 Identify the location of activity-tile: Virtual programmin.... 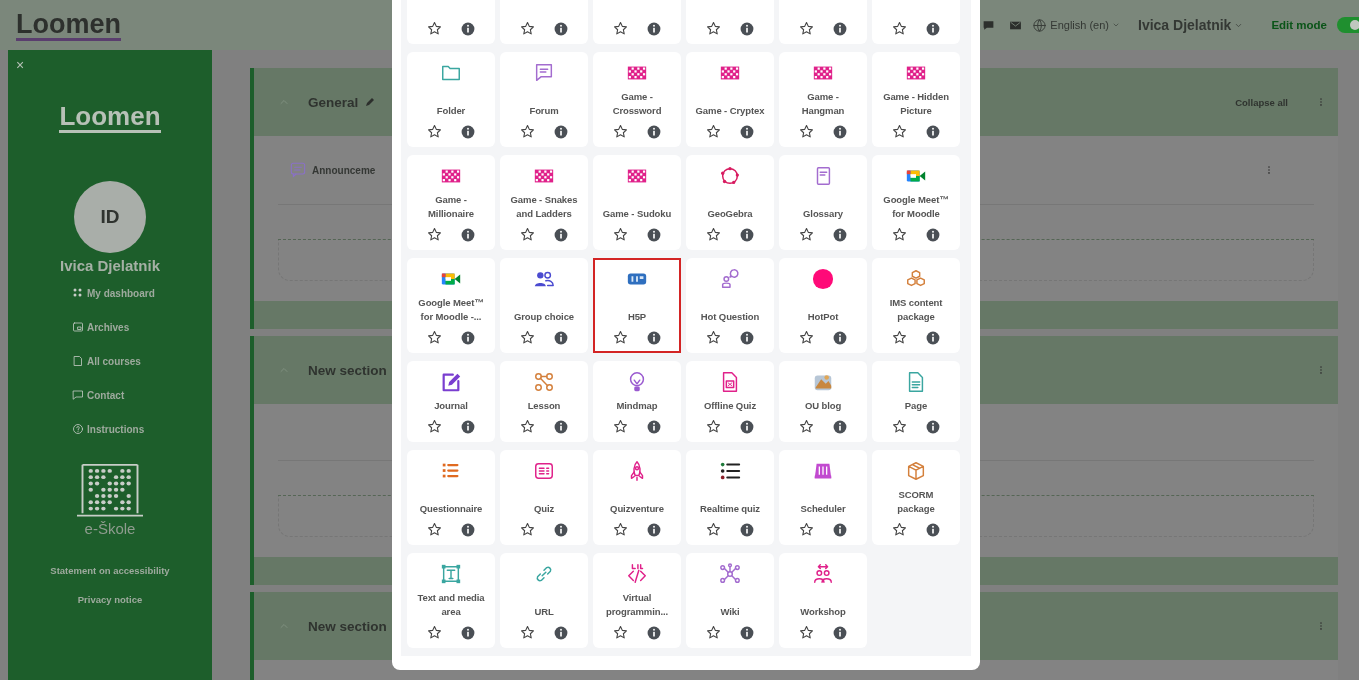
(637, 600).